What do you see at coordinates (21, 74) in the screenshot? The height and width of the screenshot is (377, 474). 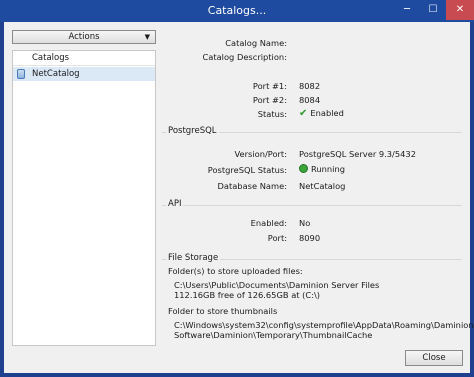 I see `database-icon` at bounding box center [21, 74].